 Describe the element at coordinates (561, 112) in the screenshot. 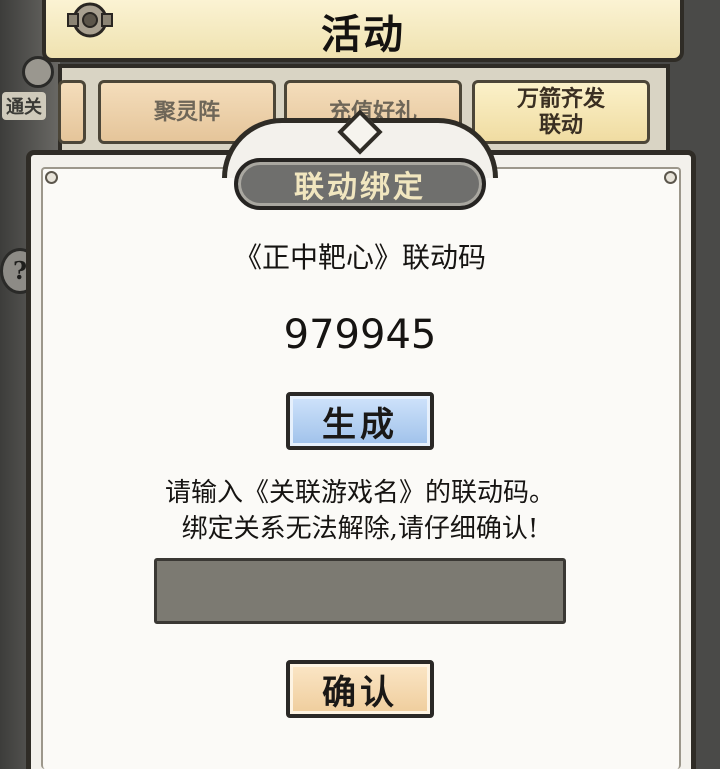

I see `tab-wanjian-collab: 万箭齐发 联动` at that location.